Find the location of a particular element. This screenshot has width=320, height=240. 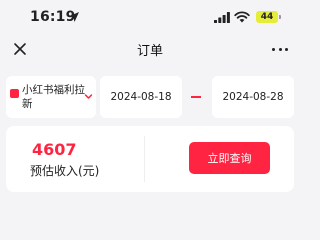

platform-select: 小红书福利拉新 is located at coordinates (51, 97).